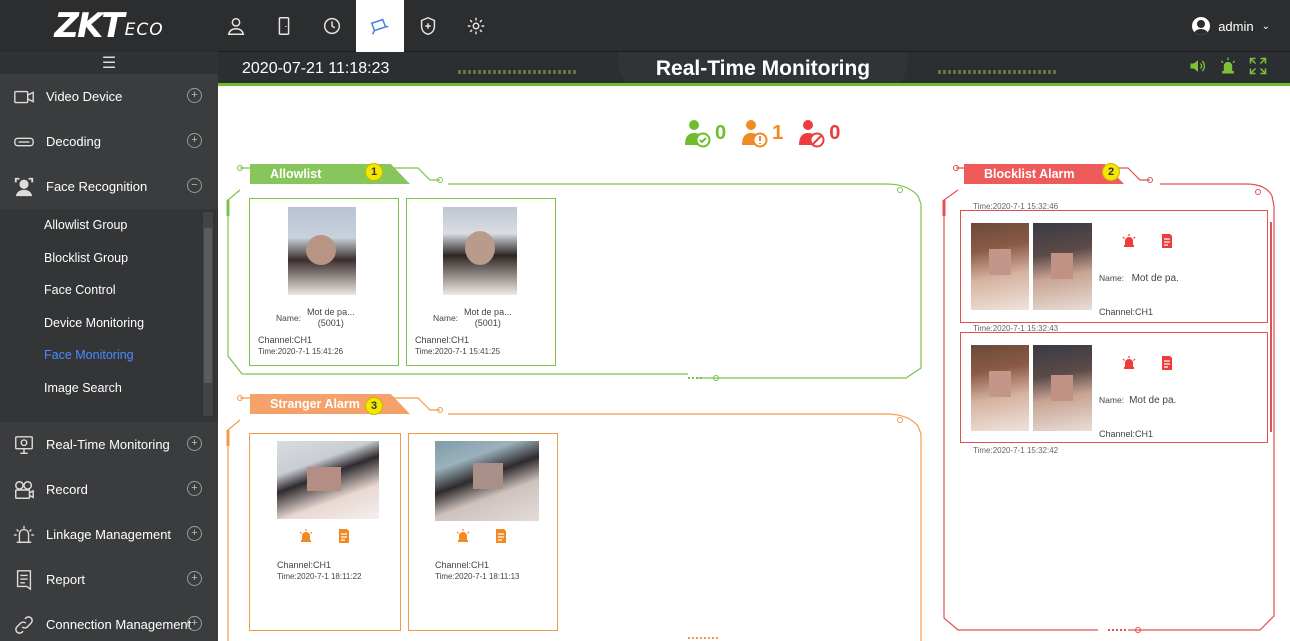  What do you see at coordinates (119, 624) in the screenshot?
I see `sidebar-item-label: Connection Management` at bounding box center [119, 624].